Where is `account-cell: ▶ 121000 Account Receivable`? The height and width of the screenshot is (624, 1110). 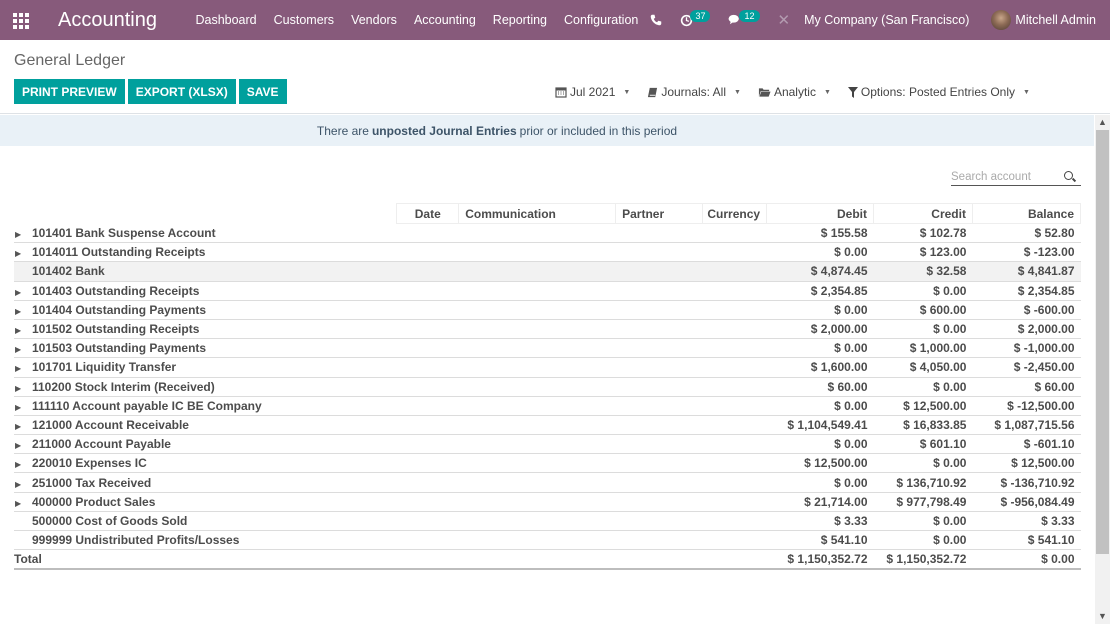 account-cell: ▶ 121000 Account Receivable is located at coordinates (205, 425).